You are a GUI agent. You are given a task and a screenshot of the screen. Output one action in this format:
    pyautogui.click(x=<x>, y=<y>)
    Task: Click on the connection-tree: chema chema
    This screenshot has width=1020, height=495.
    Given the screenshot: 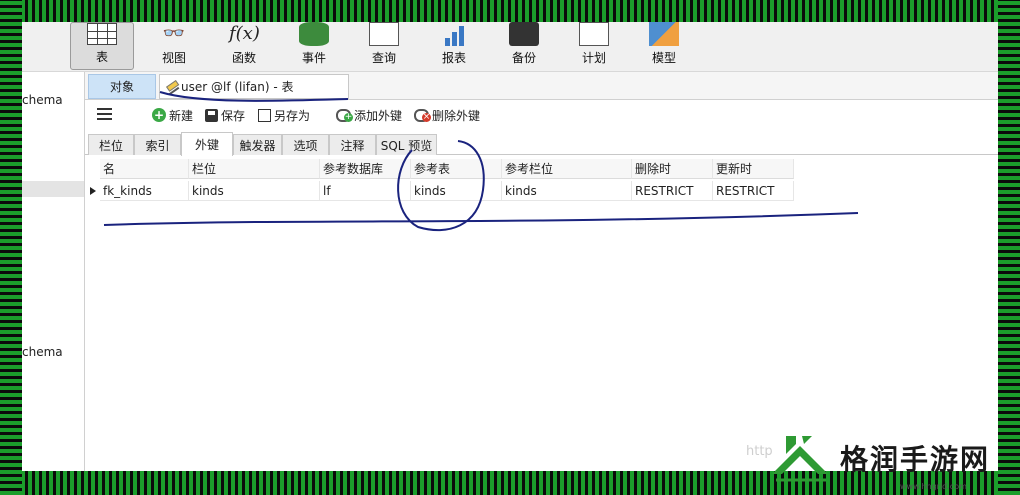 What is the action you would take?
    pyautogui.click(x=53, y=271)
    